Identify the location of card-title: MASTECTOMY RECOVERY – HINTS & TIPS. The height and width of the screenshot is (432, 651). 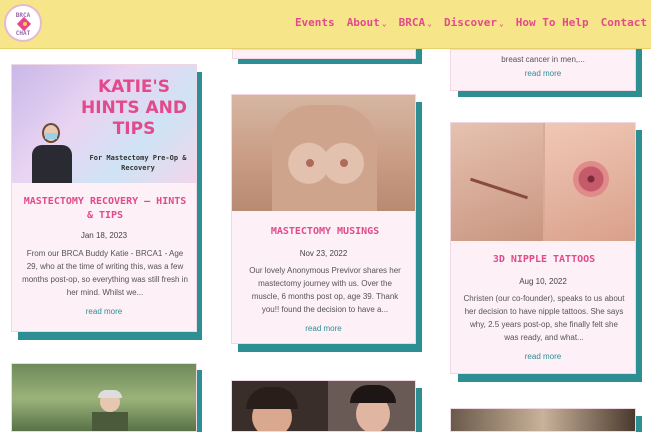
(105, 209).